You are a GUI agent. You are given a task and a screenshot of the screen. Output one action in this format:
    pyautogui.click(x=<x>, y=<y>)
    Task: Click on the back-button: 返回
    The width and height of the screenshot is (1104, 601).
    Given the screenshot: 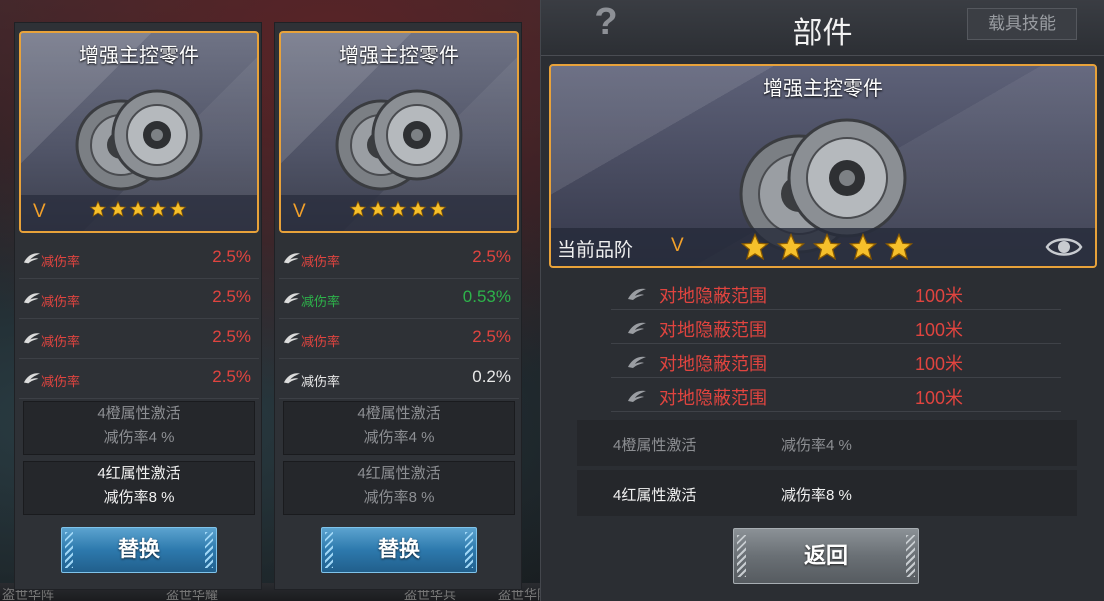 What is the action you would take?
    pyautogui.click(x=826, y=556)
    